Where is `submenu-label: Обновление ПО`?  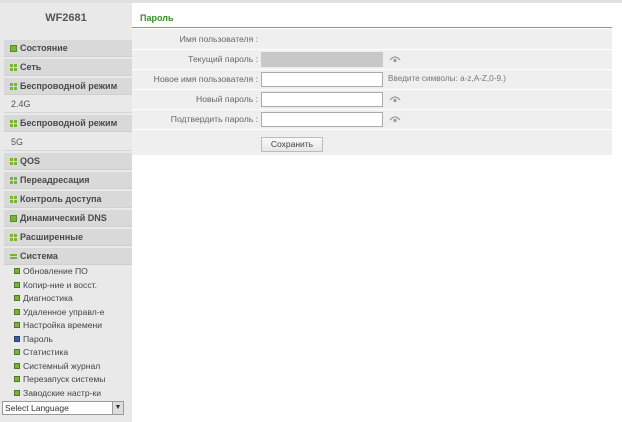
submenu-label: Обновление ПО is located at coordinates (55, 271).